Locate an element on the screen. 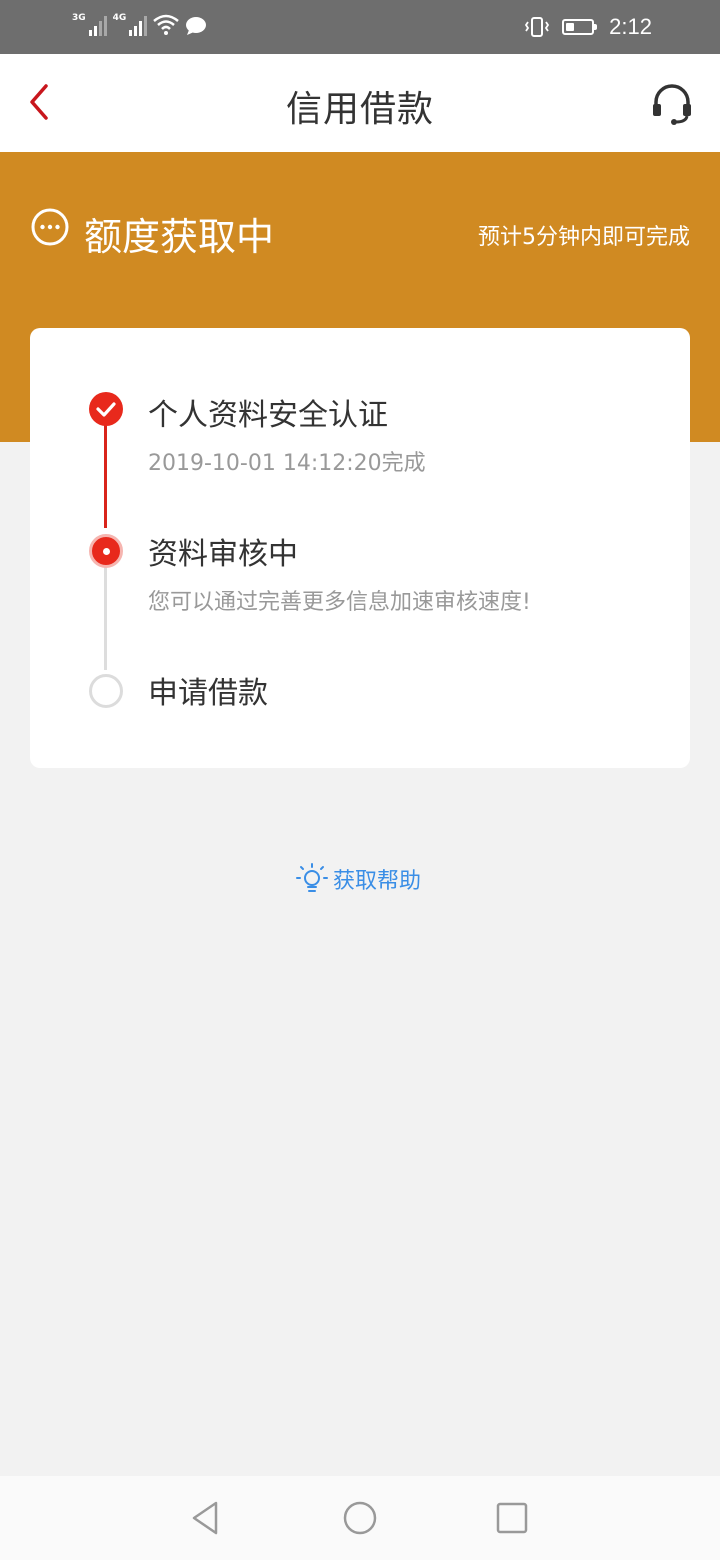  network-label-4g: 4G is located at coordinates (119, 18).